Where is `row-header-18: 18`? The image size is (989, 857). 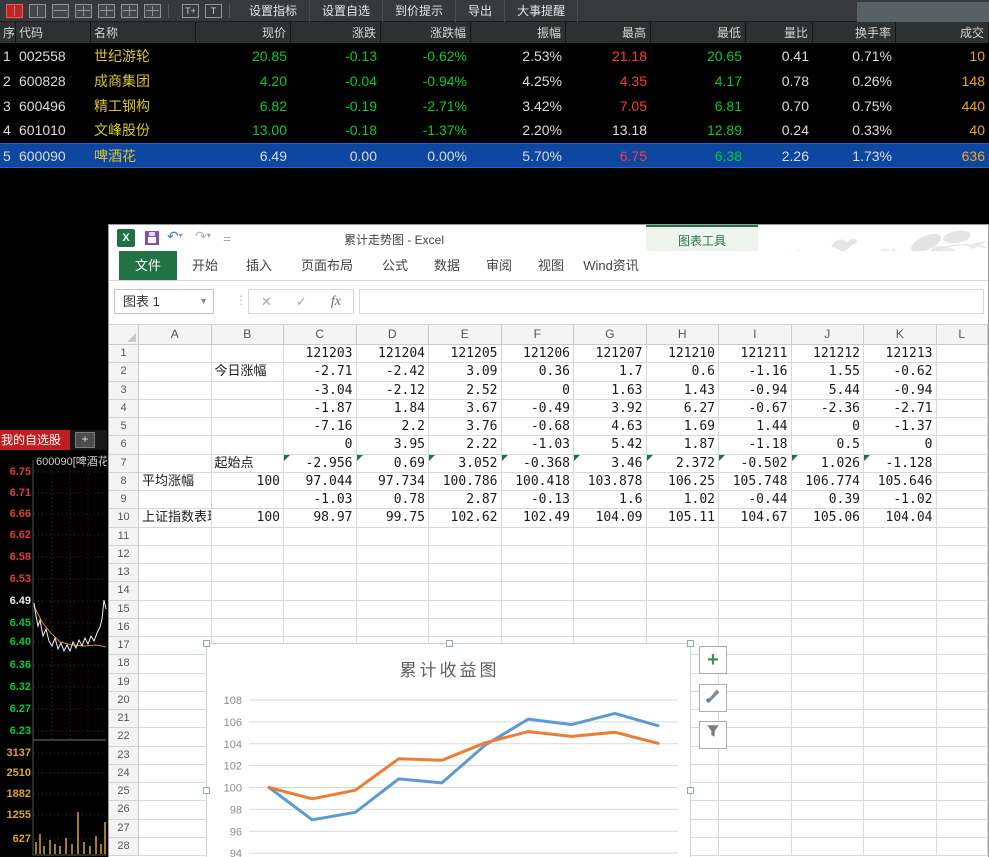
row-header-18: 18 is located at coordinates (124, 664).